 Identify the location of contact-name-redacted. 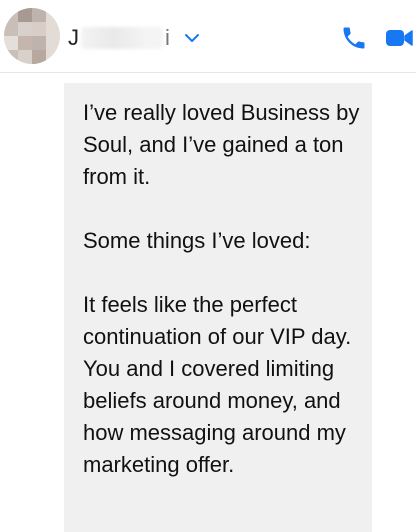
(122, 38).